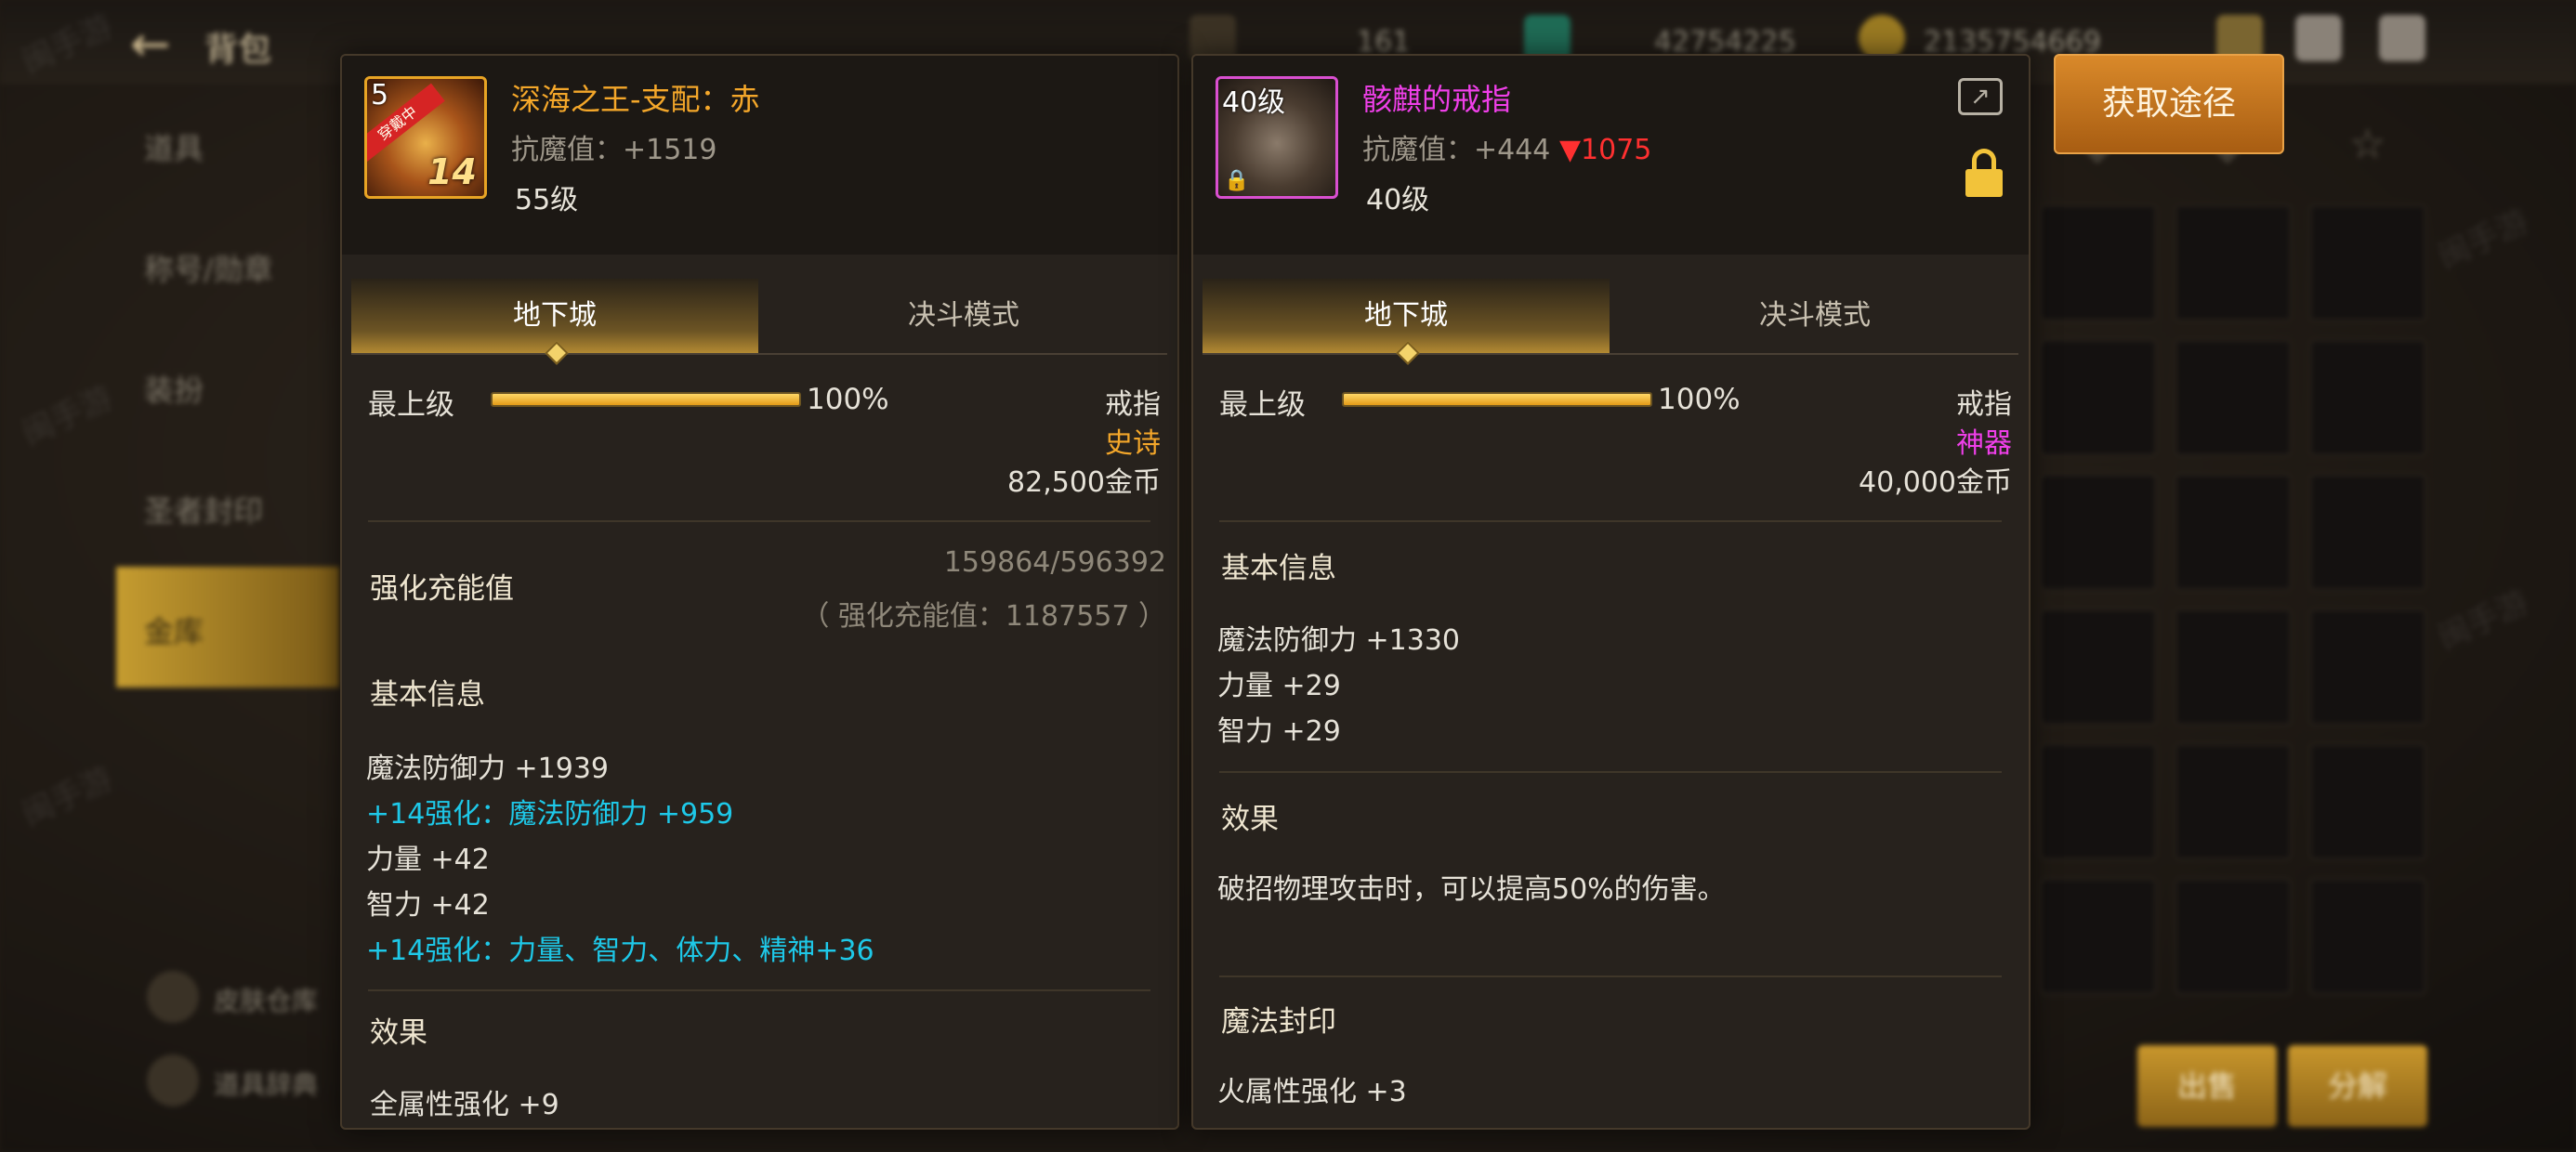 The height and width of the screenshot is (1152, 2576). I want to click on star-icon: ☆, so click(2367, 144).